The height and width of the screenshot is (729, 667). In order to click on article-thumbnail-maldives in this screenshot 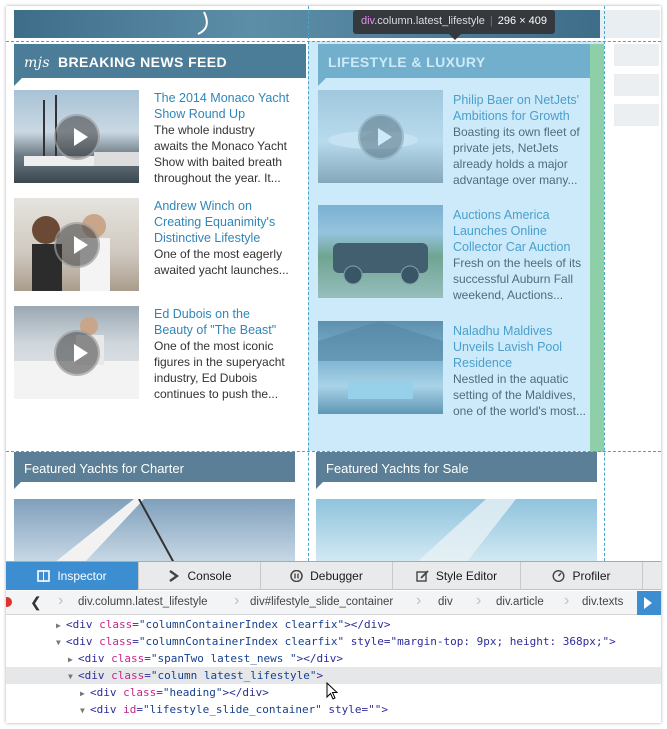, I will do `click(380, 367)`.